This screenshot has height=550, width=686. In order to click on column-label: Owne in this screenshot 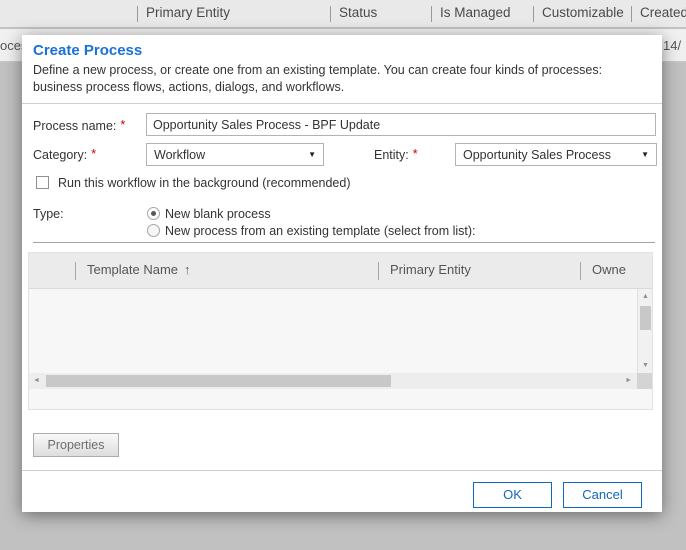, I will do `click(609, 269)`.